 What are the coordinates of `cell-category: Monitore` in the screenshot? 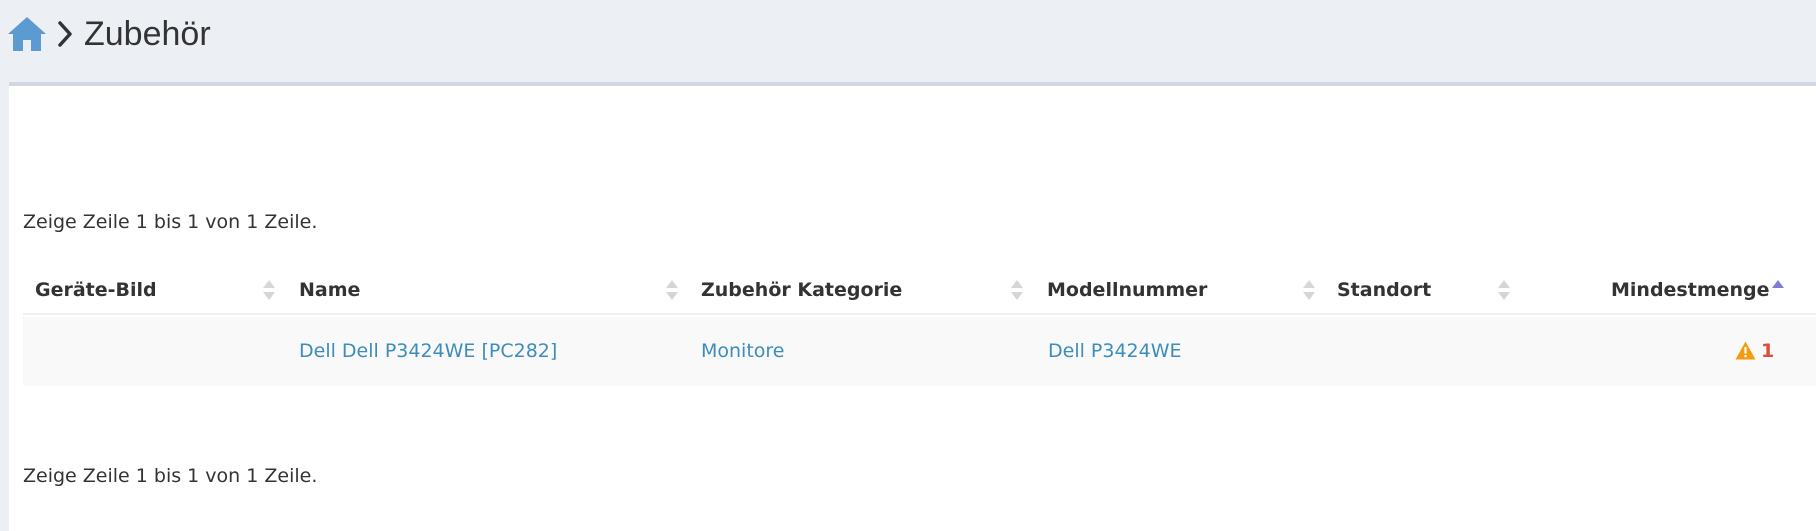 It's located at (743, 351).